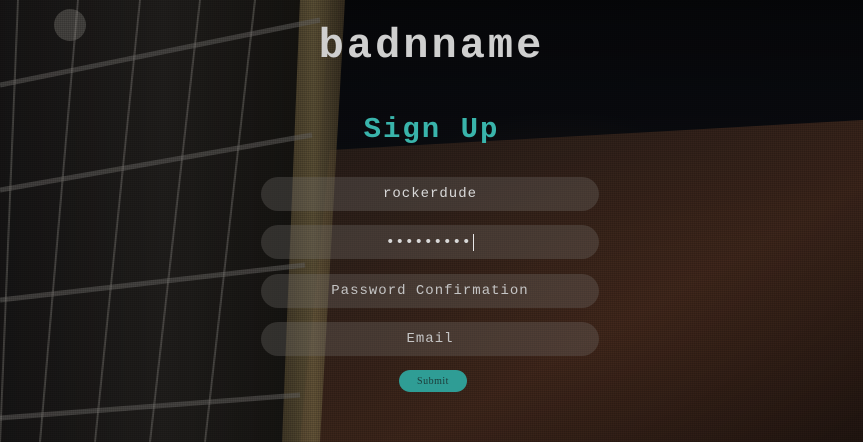 This screenshot has width=863, height=442. I want to click on email-field: Email, so click(430, 339).